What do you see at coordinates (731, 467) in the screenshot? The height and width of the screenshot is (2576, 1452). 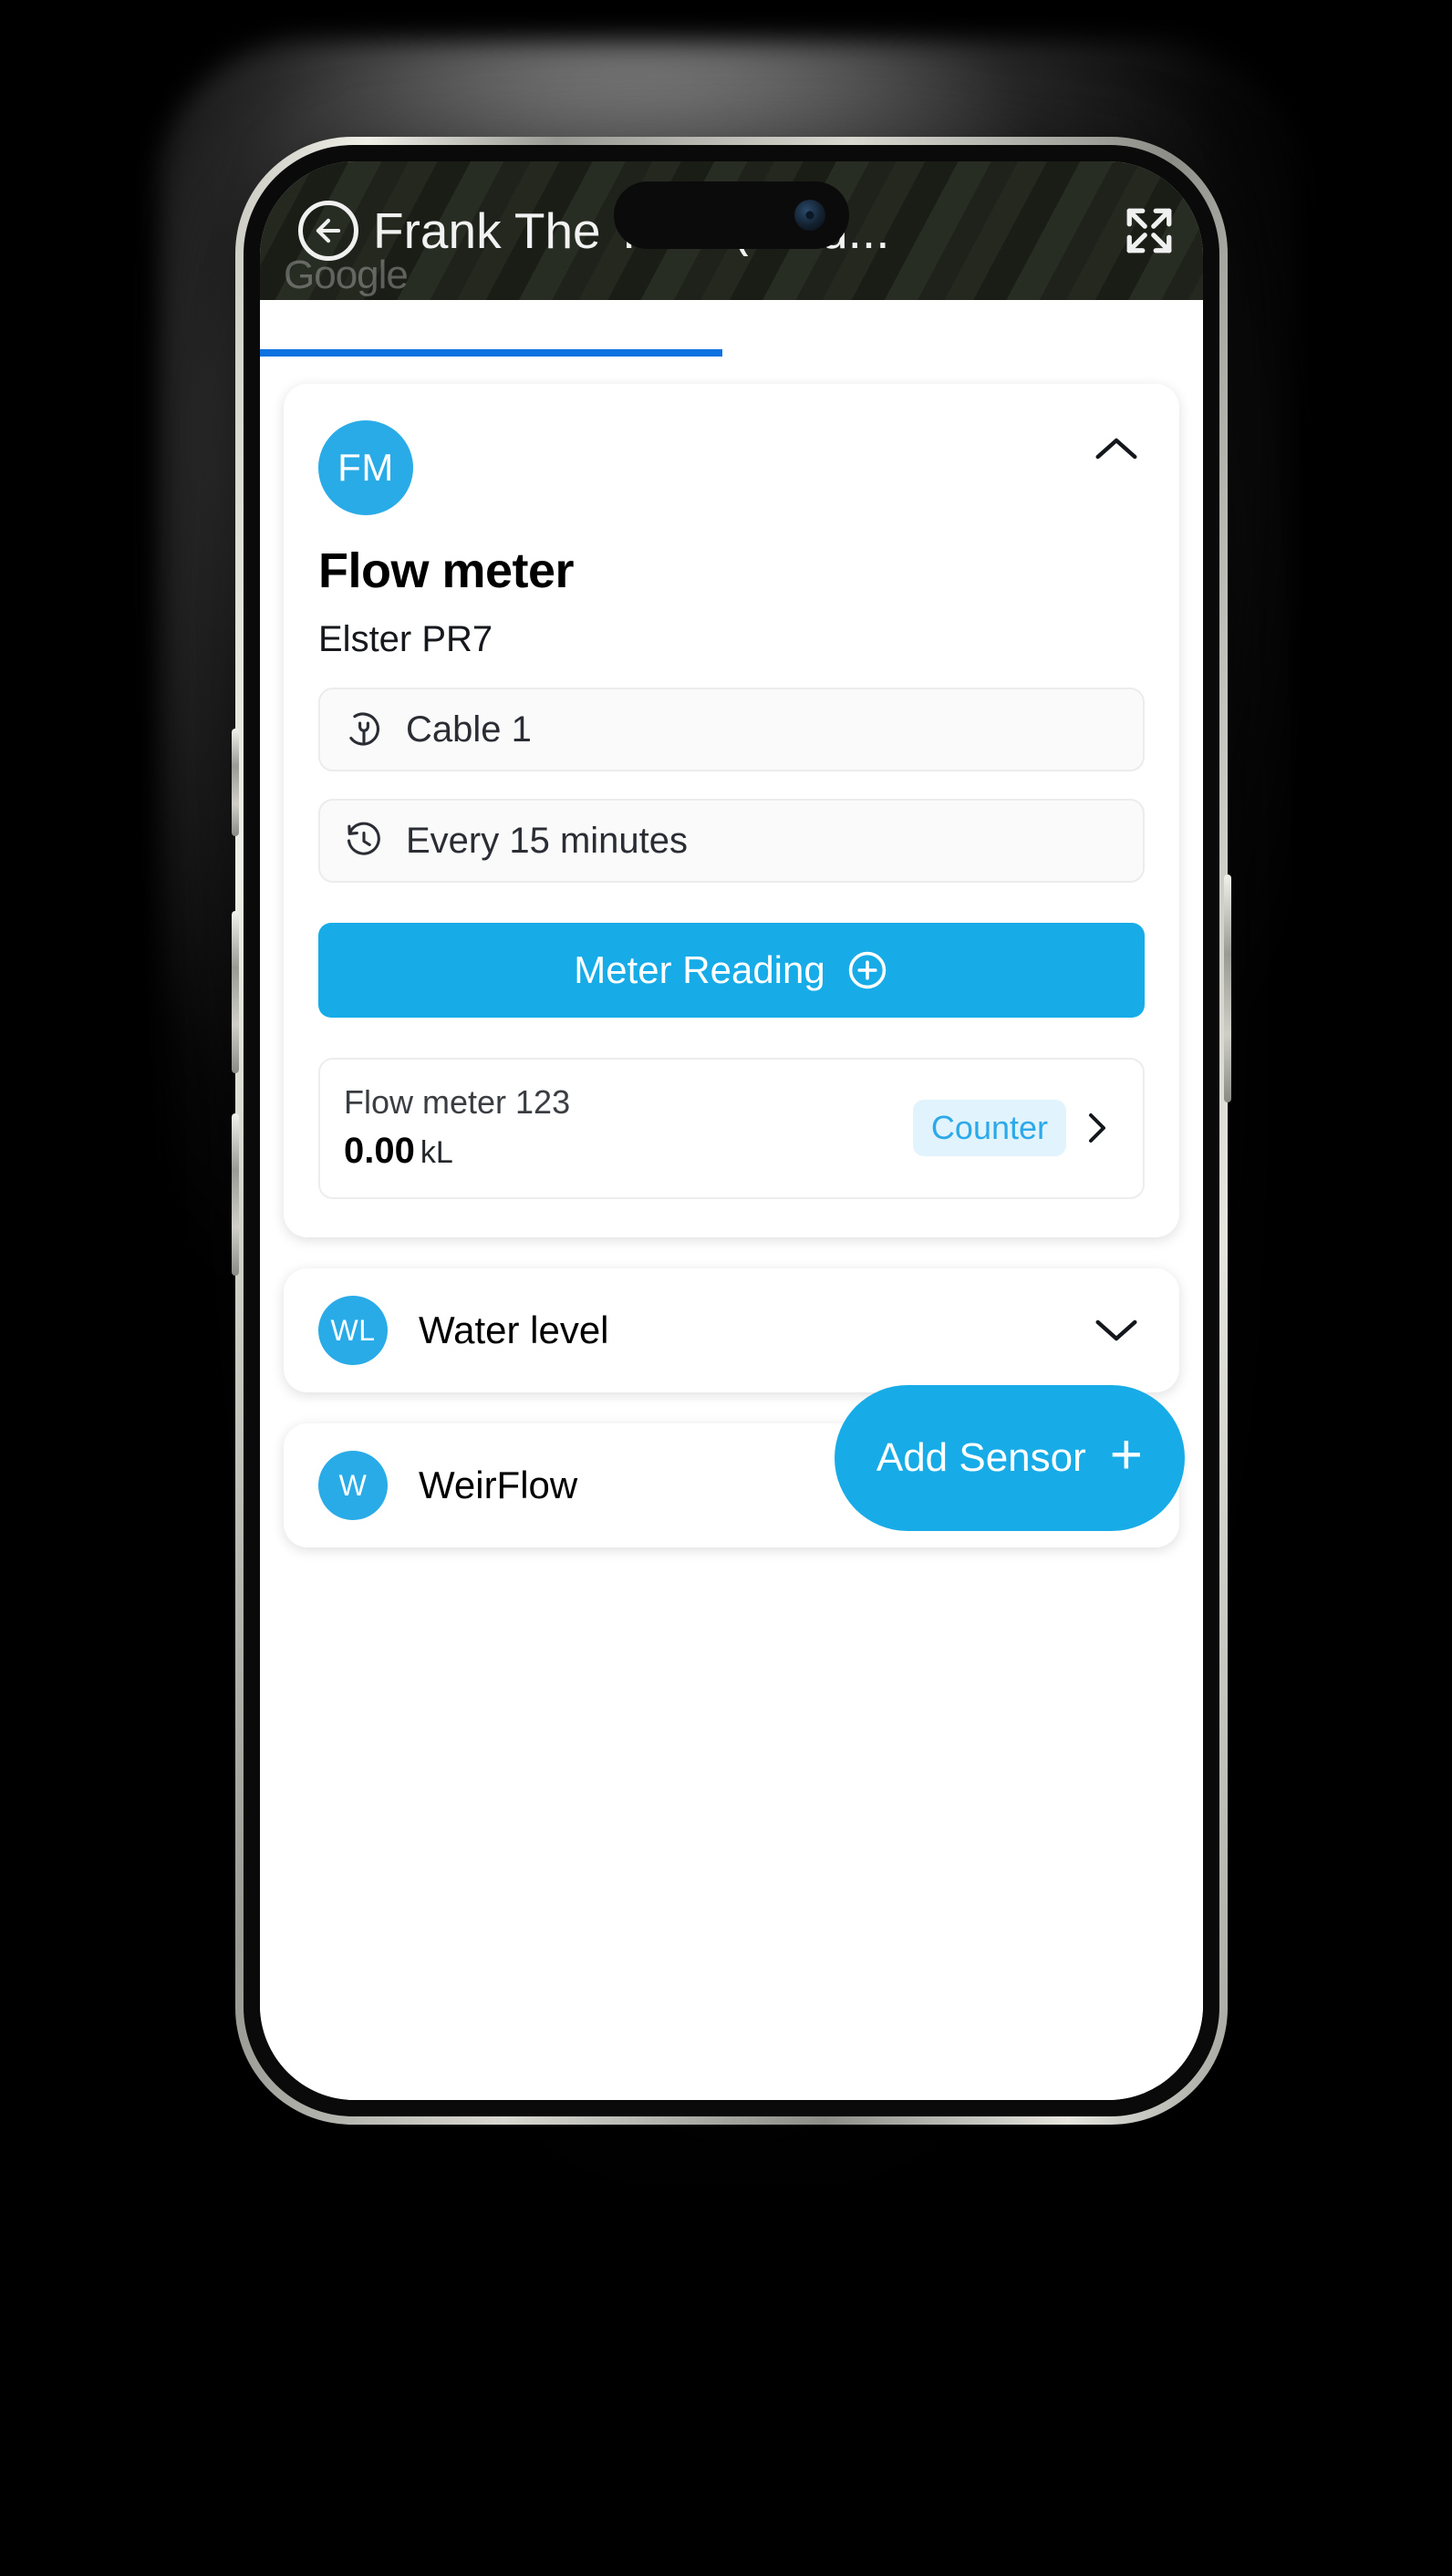 I see `sensor-card-header: FM` at bounding box center [731, 467].